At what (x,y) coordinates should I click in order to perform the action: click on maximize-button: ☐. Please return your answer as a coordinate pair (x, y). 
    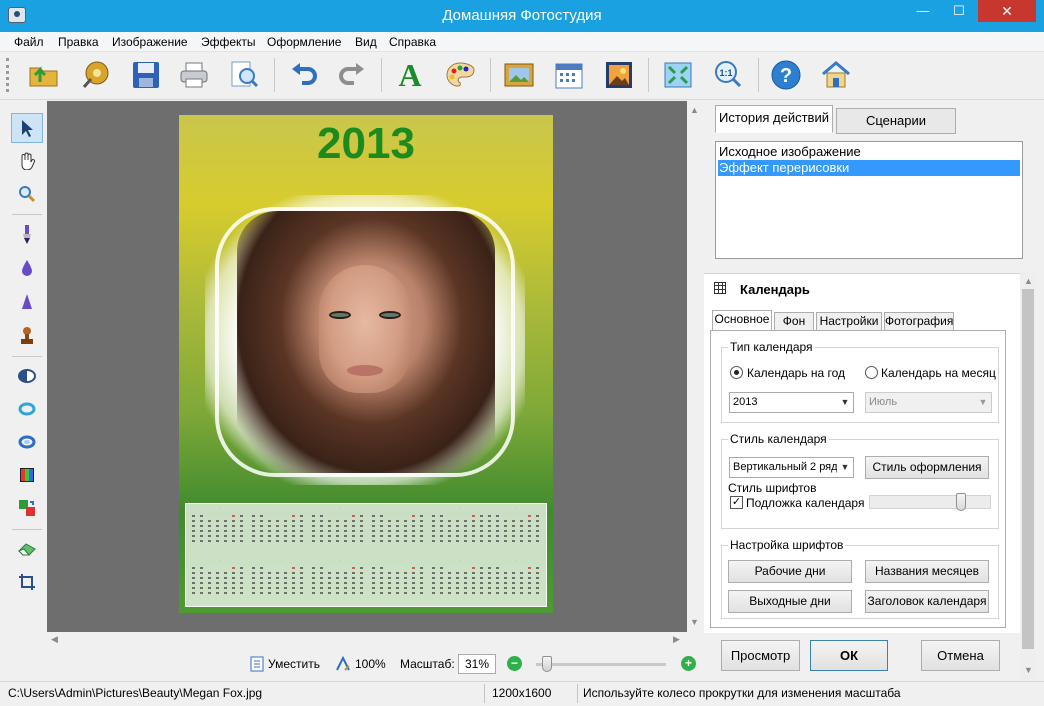
    Looking at the image, I should click on (959, 11).